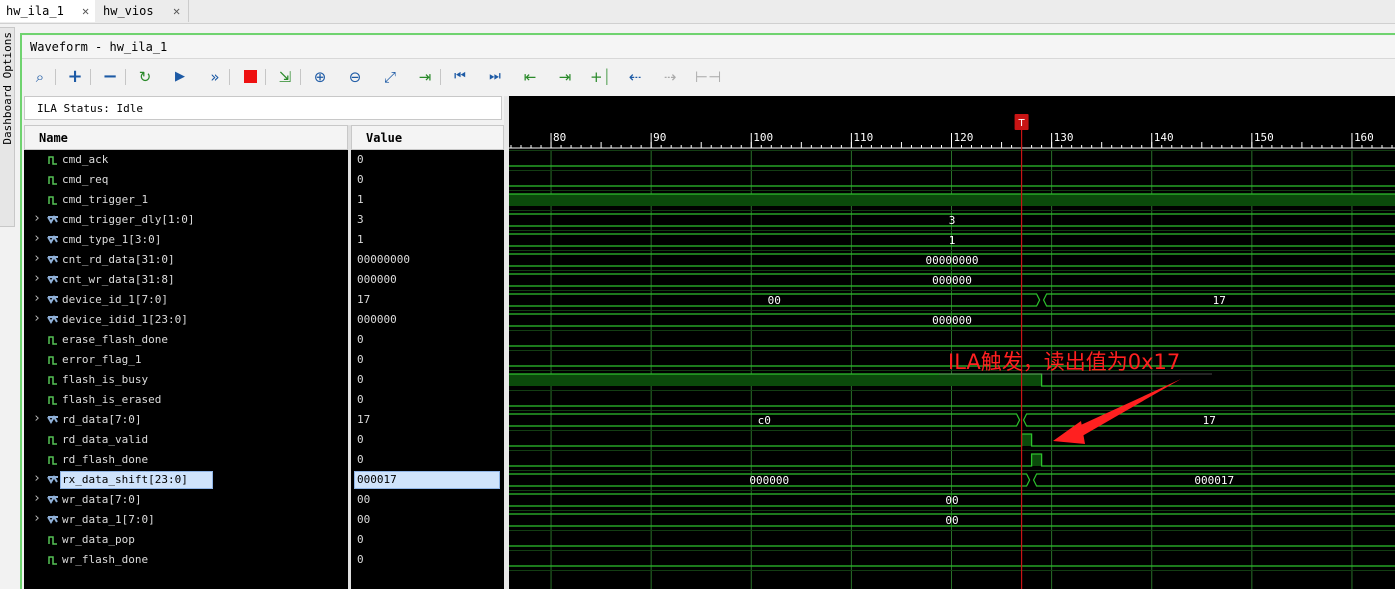 The height and width of the screenshot is (589, 1395). I want to click on ruler-label: 160, so click(1364, 137).